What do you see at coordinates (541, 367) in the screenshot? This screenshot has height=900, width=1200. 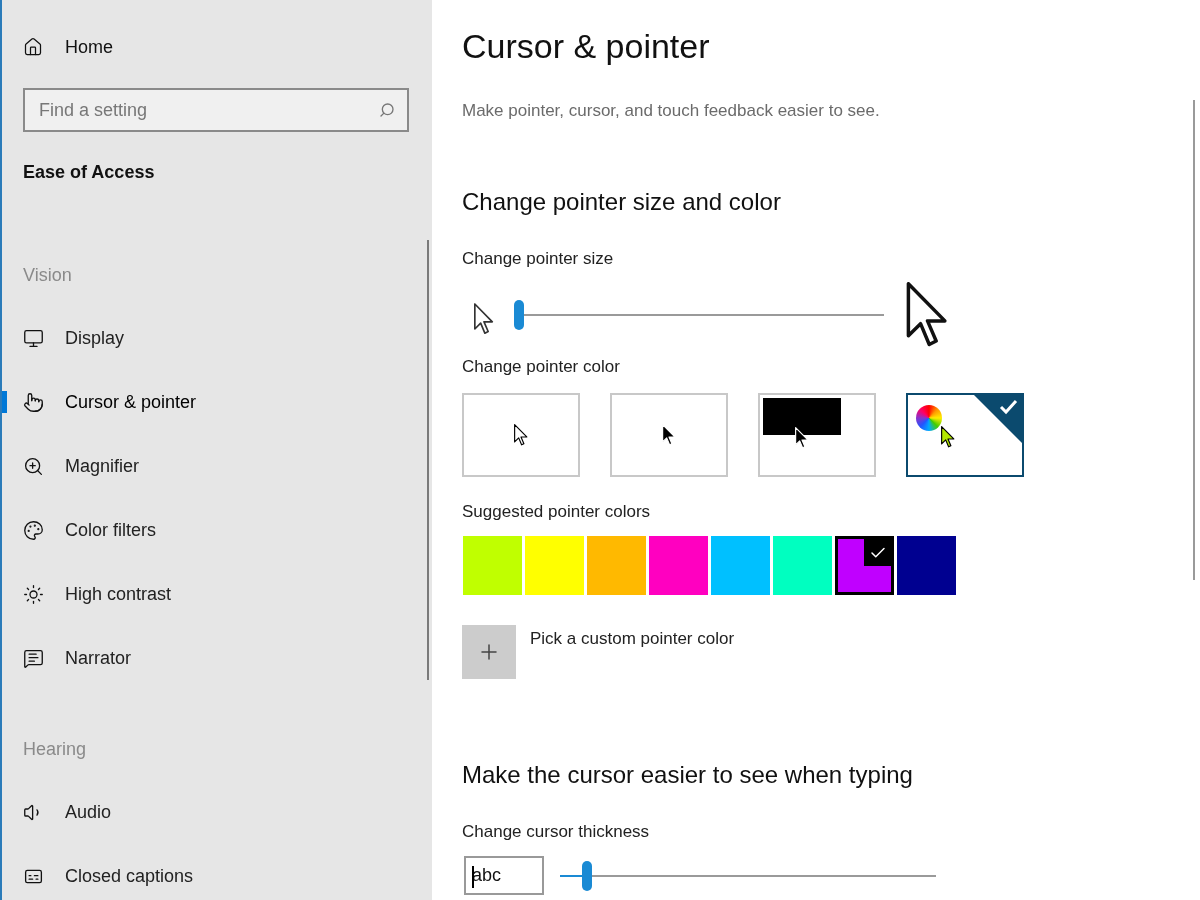 I see `setting-label: Change pointer color` at bounding box center [541, 367].